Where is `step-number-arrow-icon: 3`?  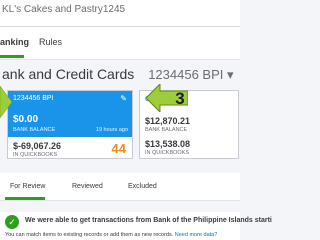
step-number-arrow-icon: 3 is located at coordinates (167, 98).